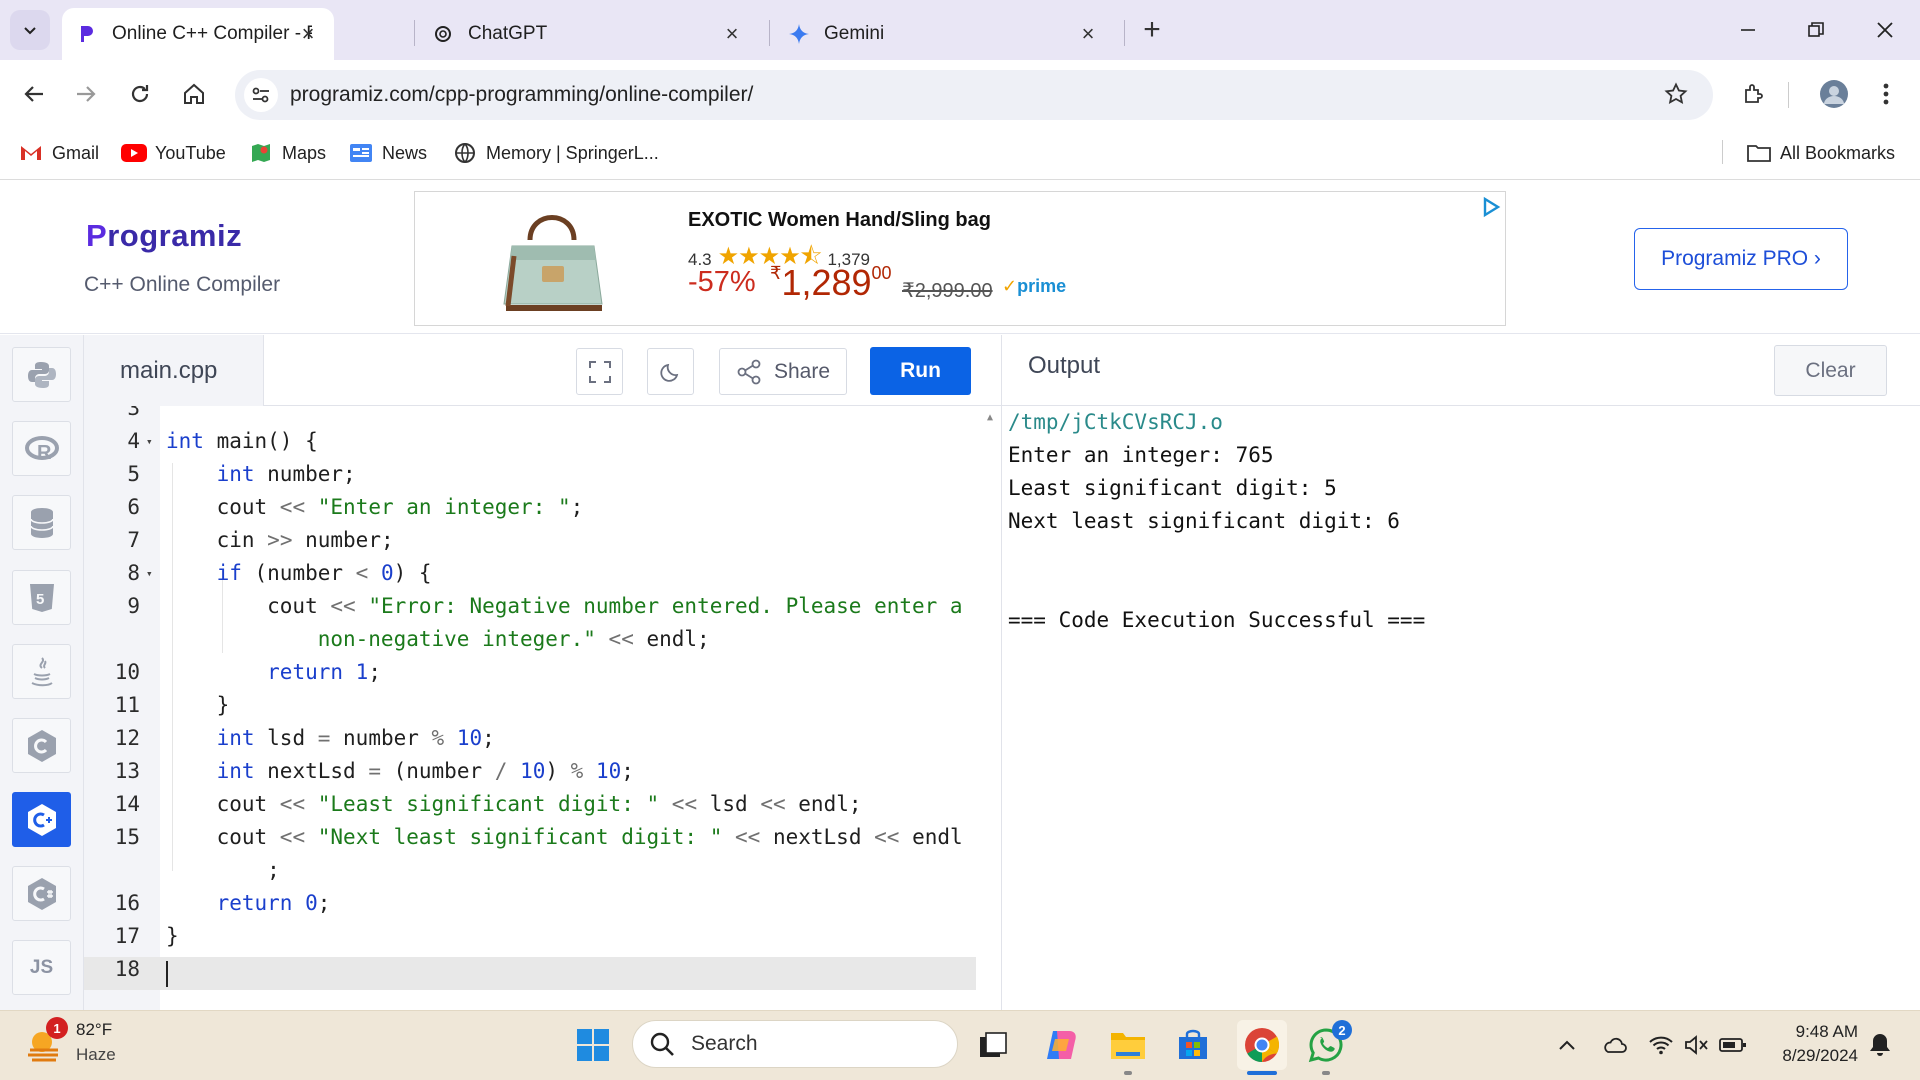 The image size is (1920, 1080). Describe the element at coordinates (96, 1054) in the screenshot. I see `weather-condition: Haze` at that location.